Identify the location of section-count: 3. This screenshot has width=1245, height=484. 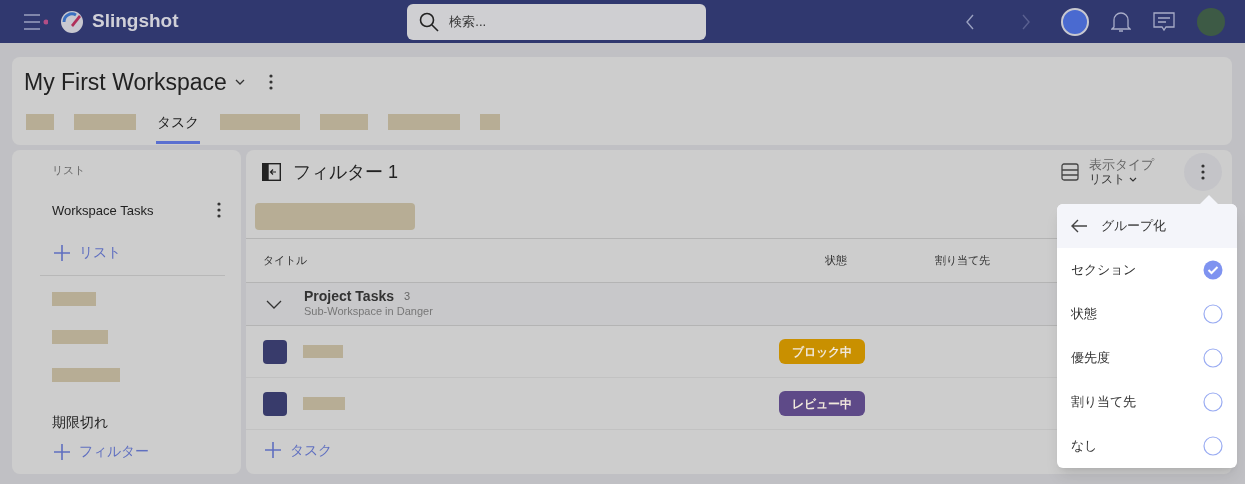
(407, 296).